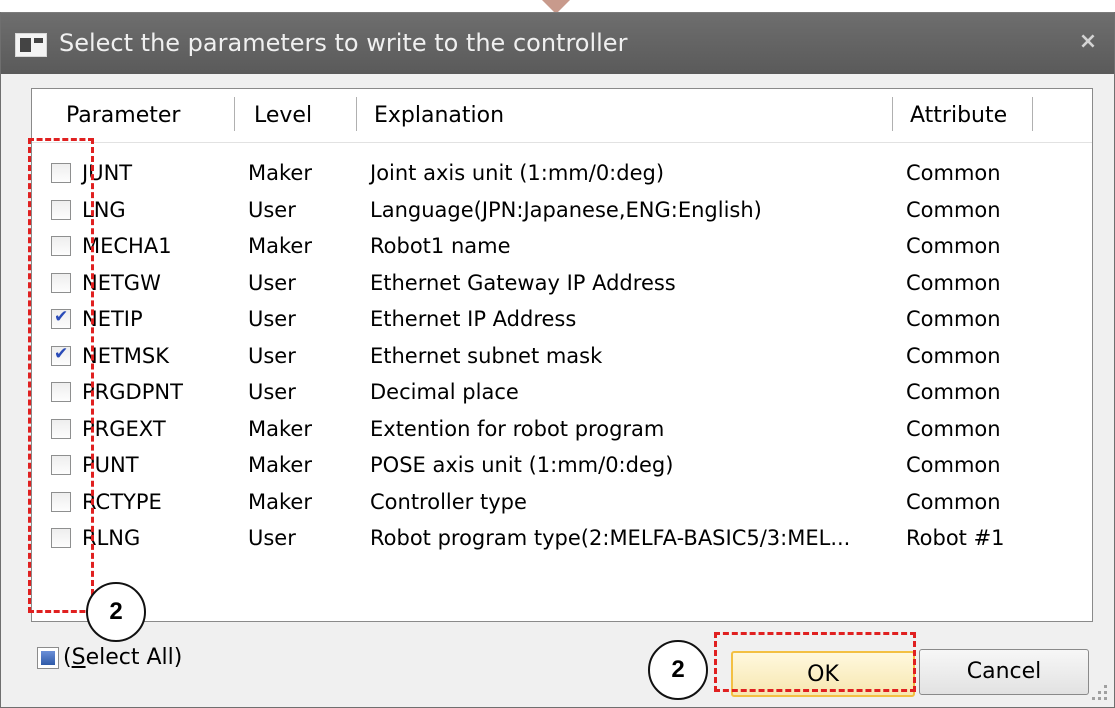  What do you see at coordinates (127, 246) in the screenshot?
I see `parameter-cell: MECHA1` at bounding box center [127, 246].